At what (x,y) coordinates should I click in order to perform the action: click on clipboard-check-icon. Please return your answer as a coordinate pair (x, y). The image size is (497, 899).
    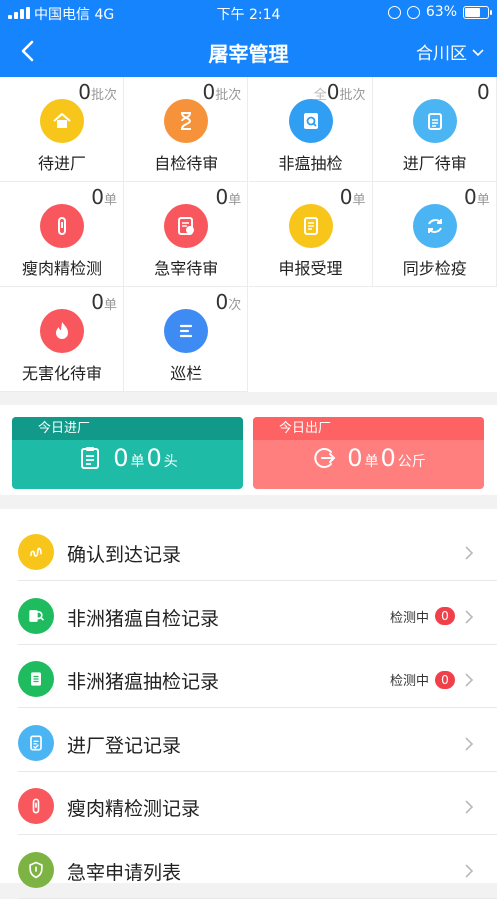
    Looking at the image, I should click on (36, 742).